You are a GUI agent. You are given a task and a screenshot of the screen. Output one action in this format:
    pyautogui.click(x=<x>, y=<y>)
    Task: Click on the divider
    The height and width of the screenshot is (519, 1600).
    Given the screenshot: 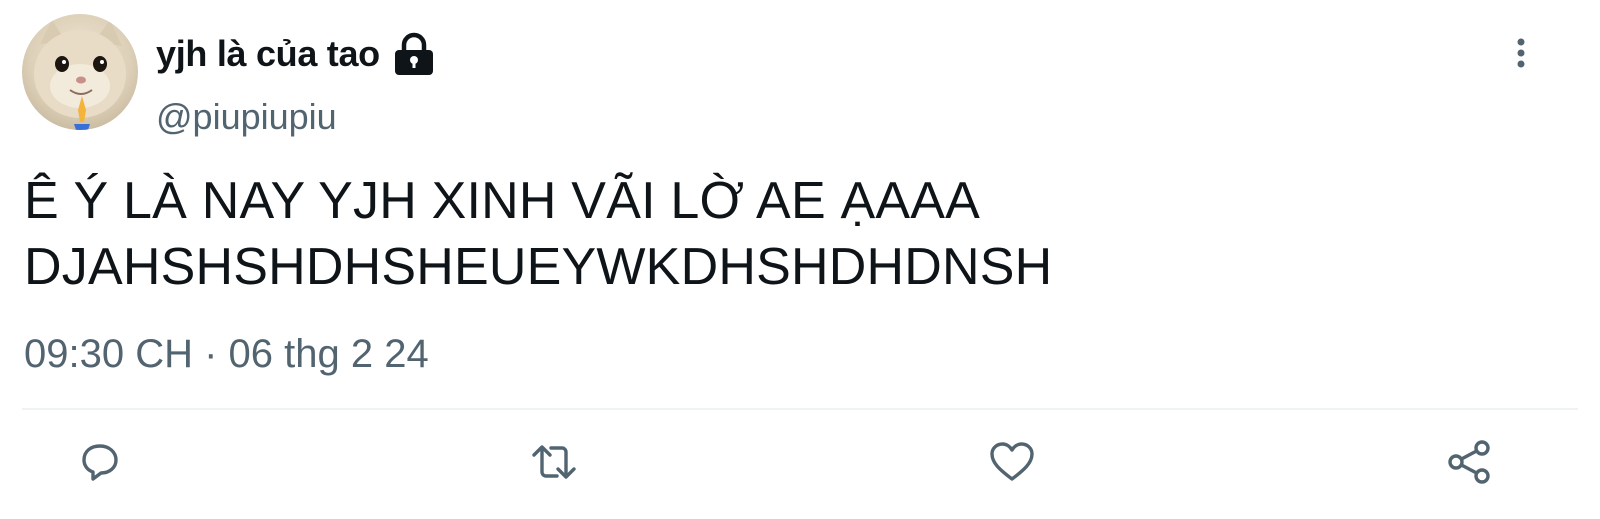 What is the action you would take?
    pyautogui.click(x=800, y=409)
    